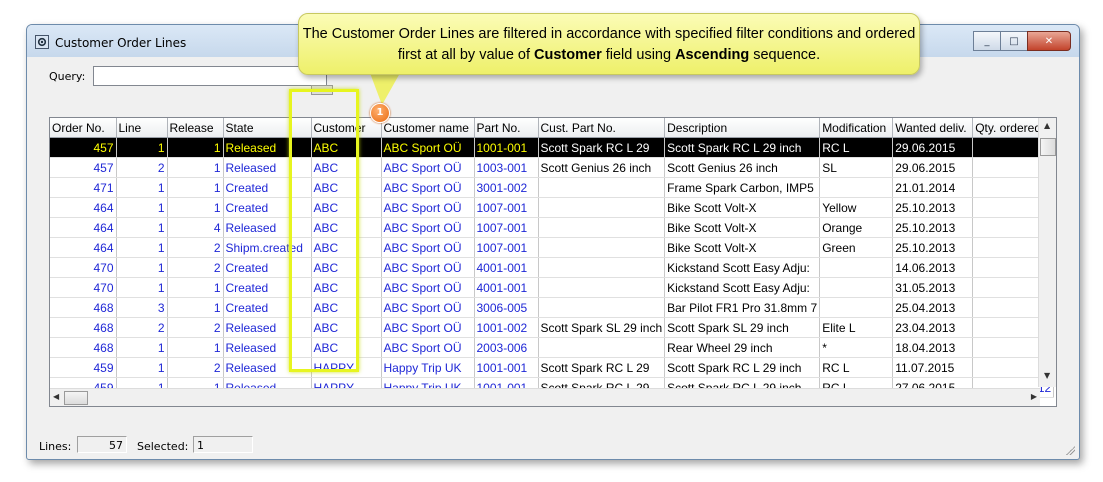 This screenshot has height=482, width=1103. What do you see at coordinates (506, 128) in the screenshot?
I see `column-header: Part No.` at bounding box center [506, 128].